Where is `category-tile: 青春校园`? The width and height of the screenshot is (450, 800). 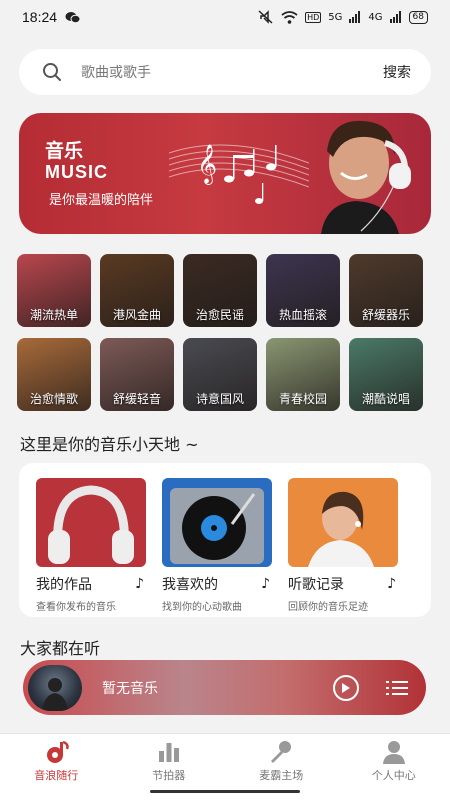
category-tile: 青春校园 is located at coordinates (303, 374).